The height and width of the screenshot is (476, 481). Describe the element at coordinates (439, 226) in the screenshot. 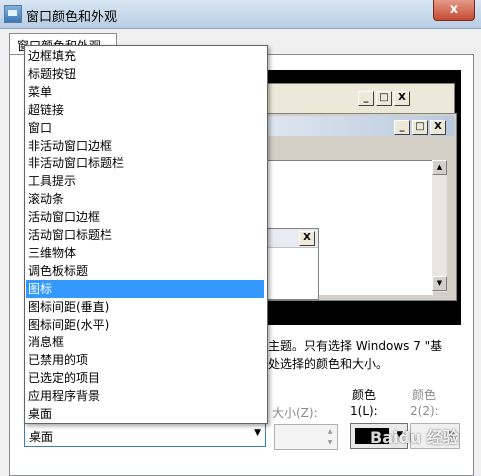

I see `preview-scrollbar: ▲ ▼` at that location.